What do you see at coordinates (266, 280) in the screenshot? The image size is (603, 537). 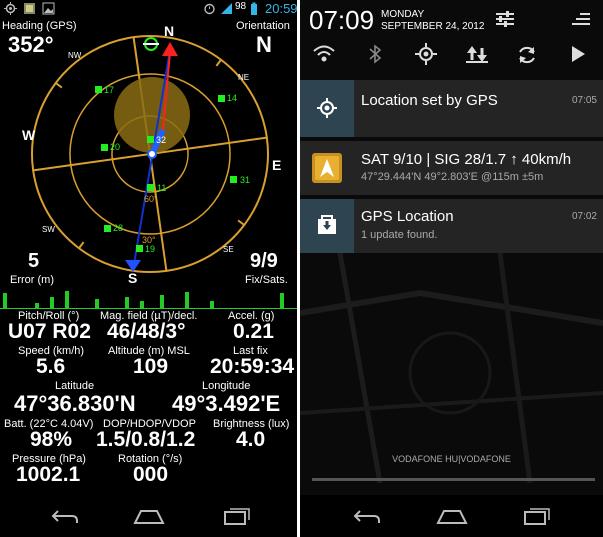 I see `fix-label: Fix/Sats.` at bounding box center [266, 280].